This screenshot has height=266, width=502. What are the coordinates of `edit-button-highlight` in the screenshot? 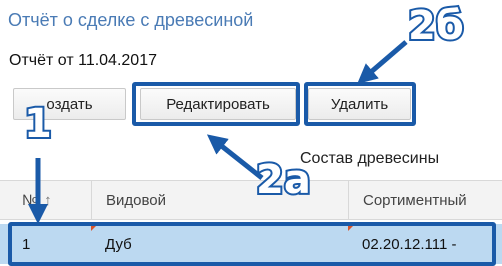 It's located at (216, 104).